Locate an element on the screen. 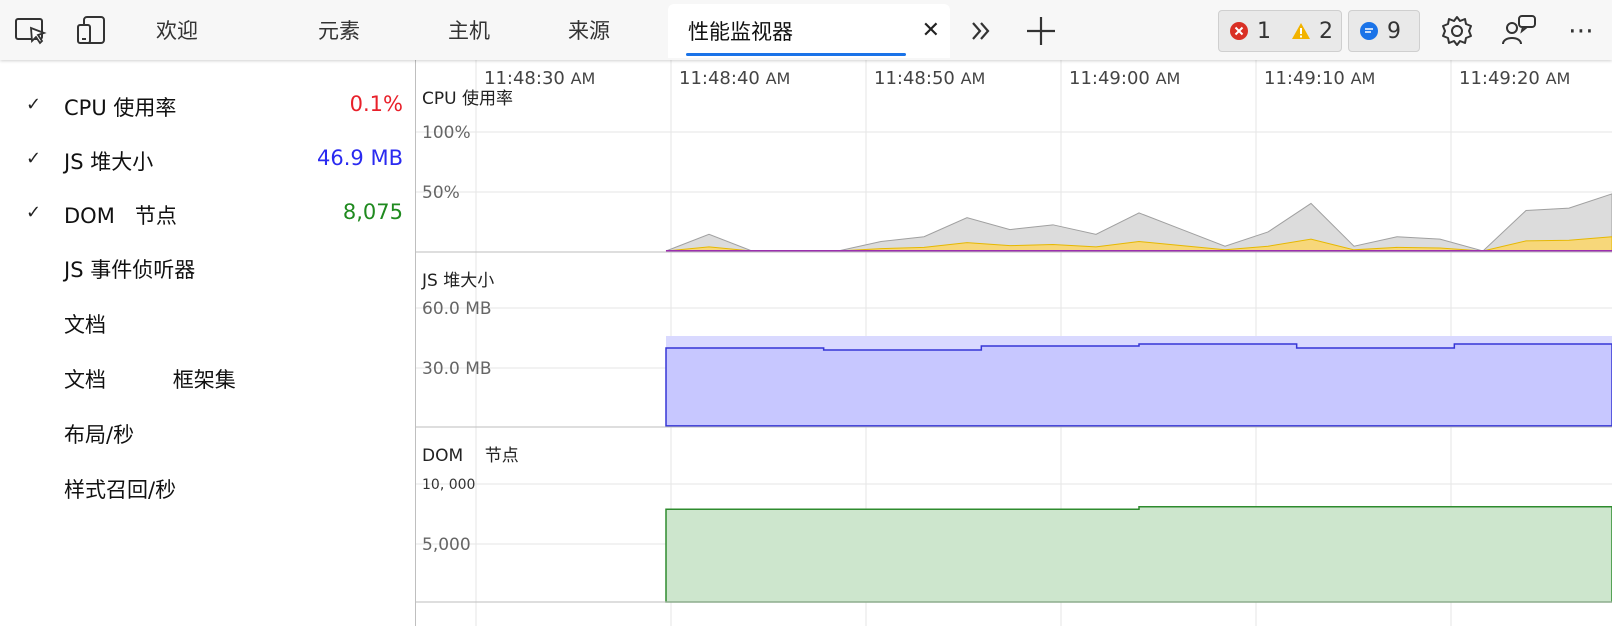  dom-chart-title: DOM 节点 is located at coordinates (470, 456).